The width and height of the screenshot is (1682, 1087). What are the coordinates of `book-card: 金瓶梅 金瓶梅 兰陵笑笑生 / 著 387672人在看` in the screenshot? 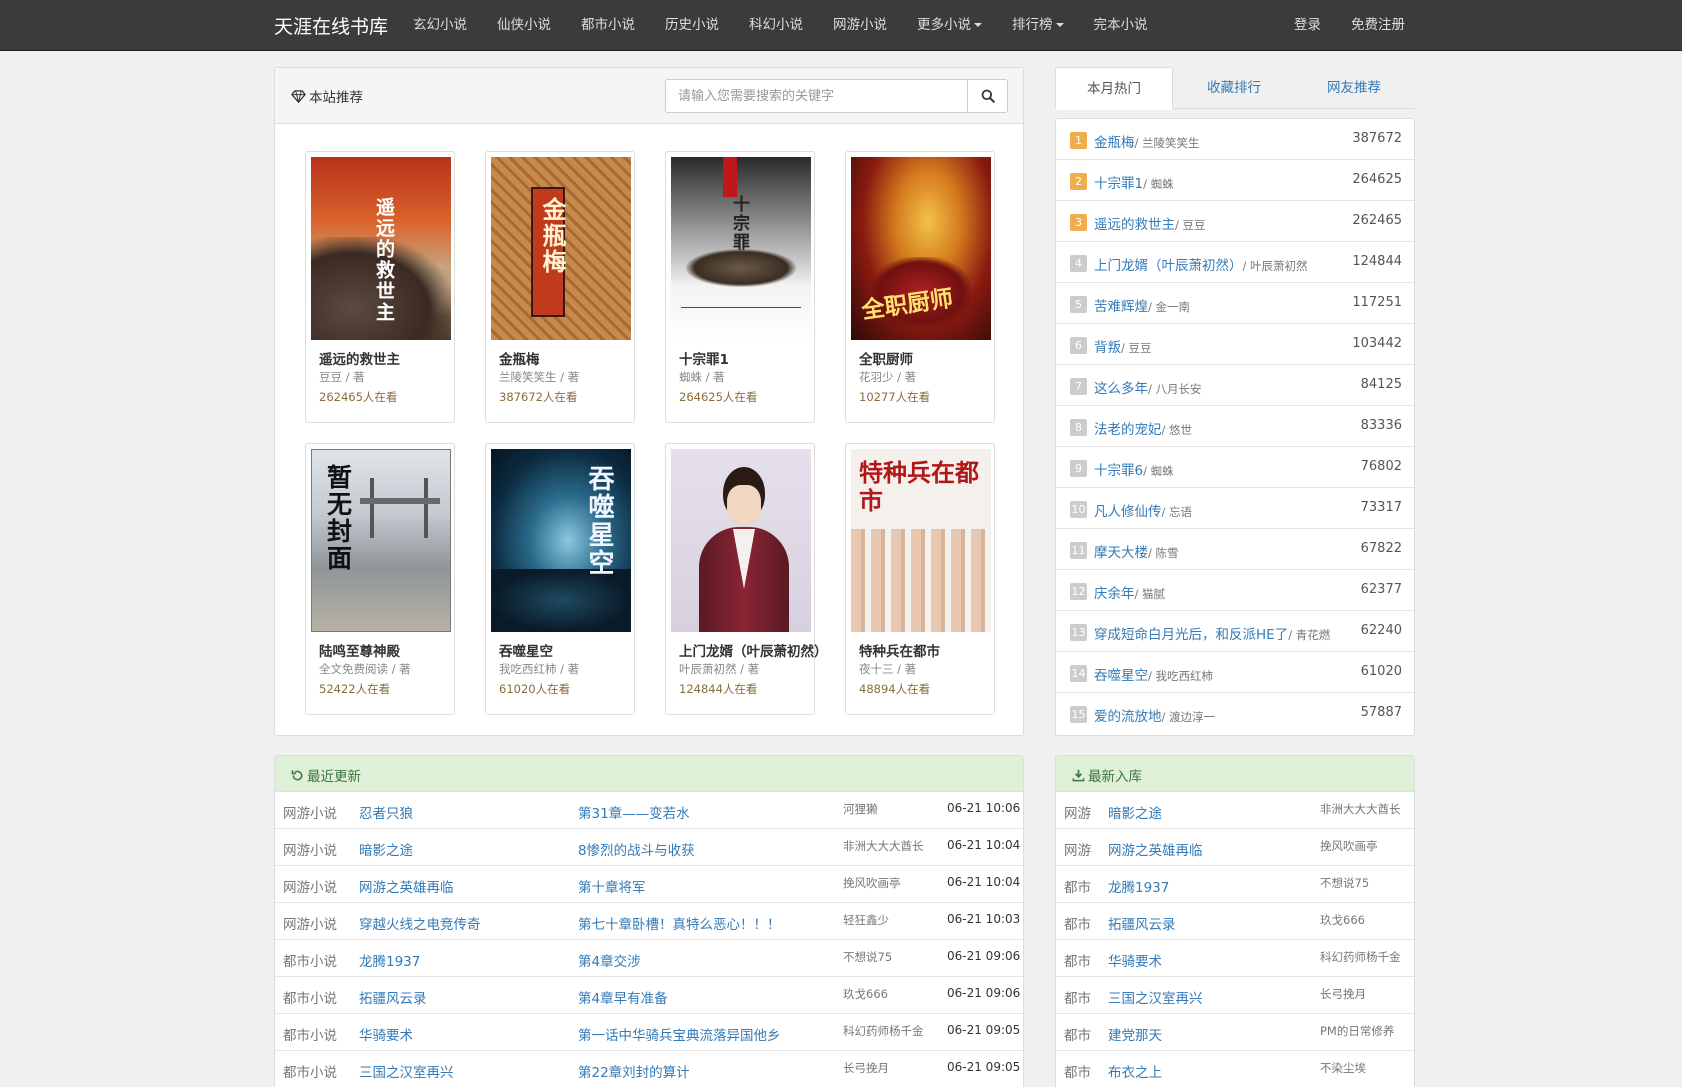 It's located at (560, 287).